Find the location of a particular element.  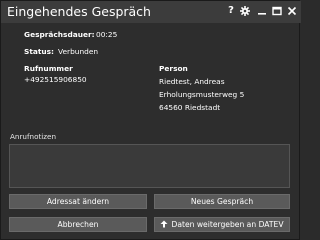

person-name: Riedtest, Andreas is located at coordinates (192, 81).